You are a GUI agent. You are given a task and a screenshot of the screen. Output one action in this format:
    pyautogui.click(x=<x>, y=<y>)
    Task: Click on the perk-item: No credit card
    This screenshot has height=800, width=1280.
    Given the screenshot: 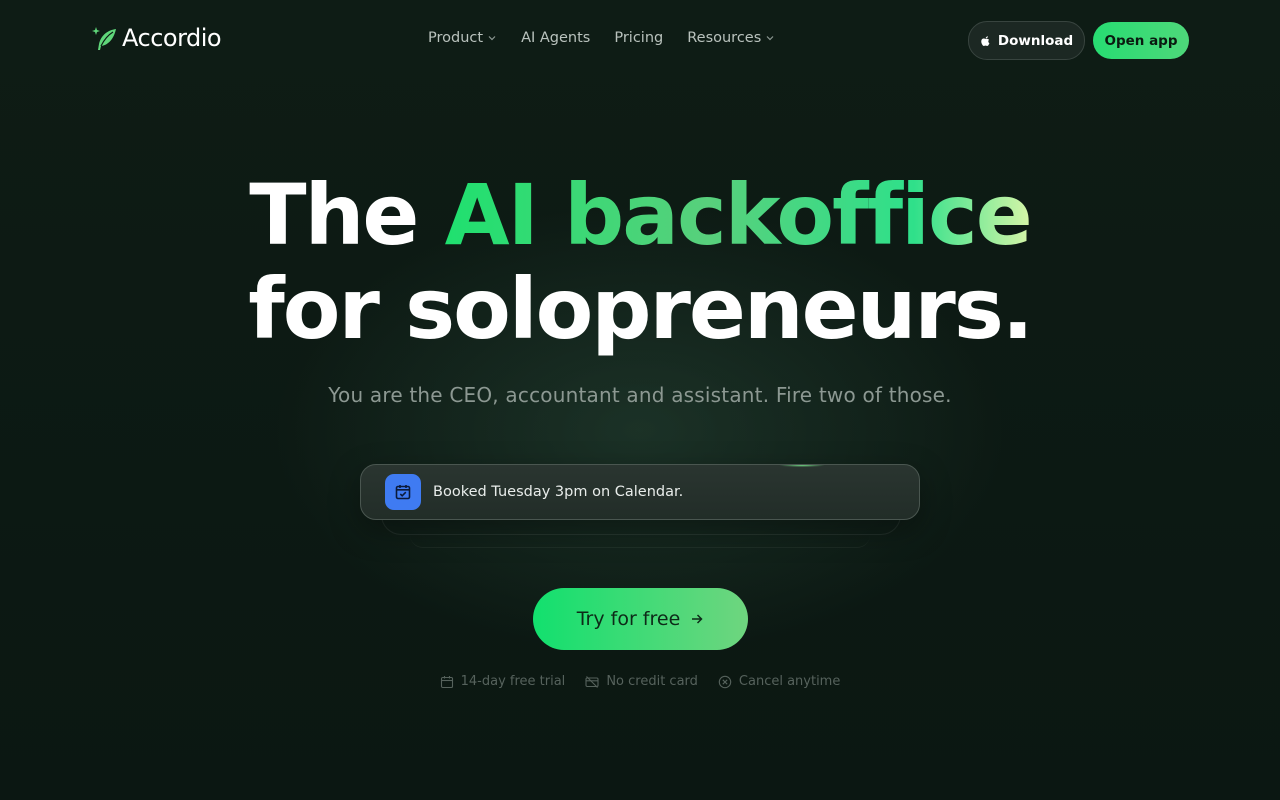 What is the action you would take?
    pyautogui.click(x=641, y=681)
    